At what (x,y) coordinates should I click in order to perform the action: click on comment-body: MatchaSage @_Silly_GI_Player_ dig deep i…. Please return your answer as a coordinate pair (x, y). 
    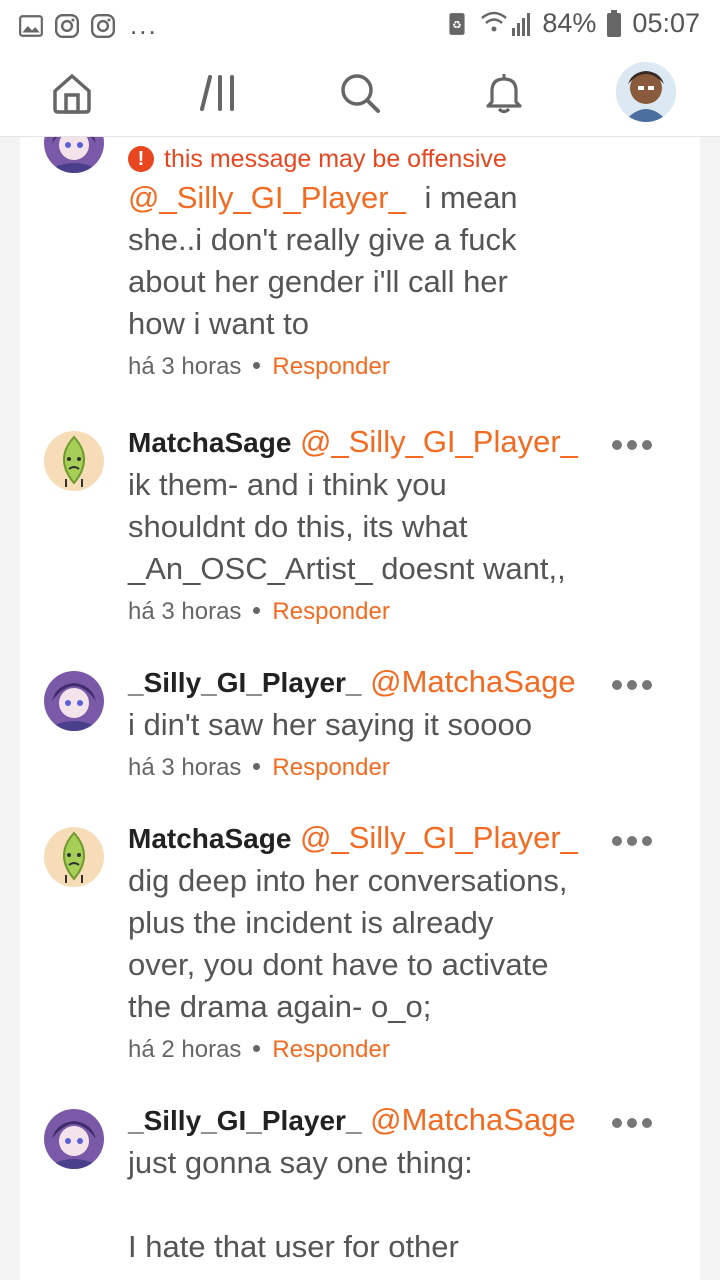
    Looking at the image, I should click on (368, 943).